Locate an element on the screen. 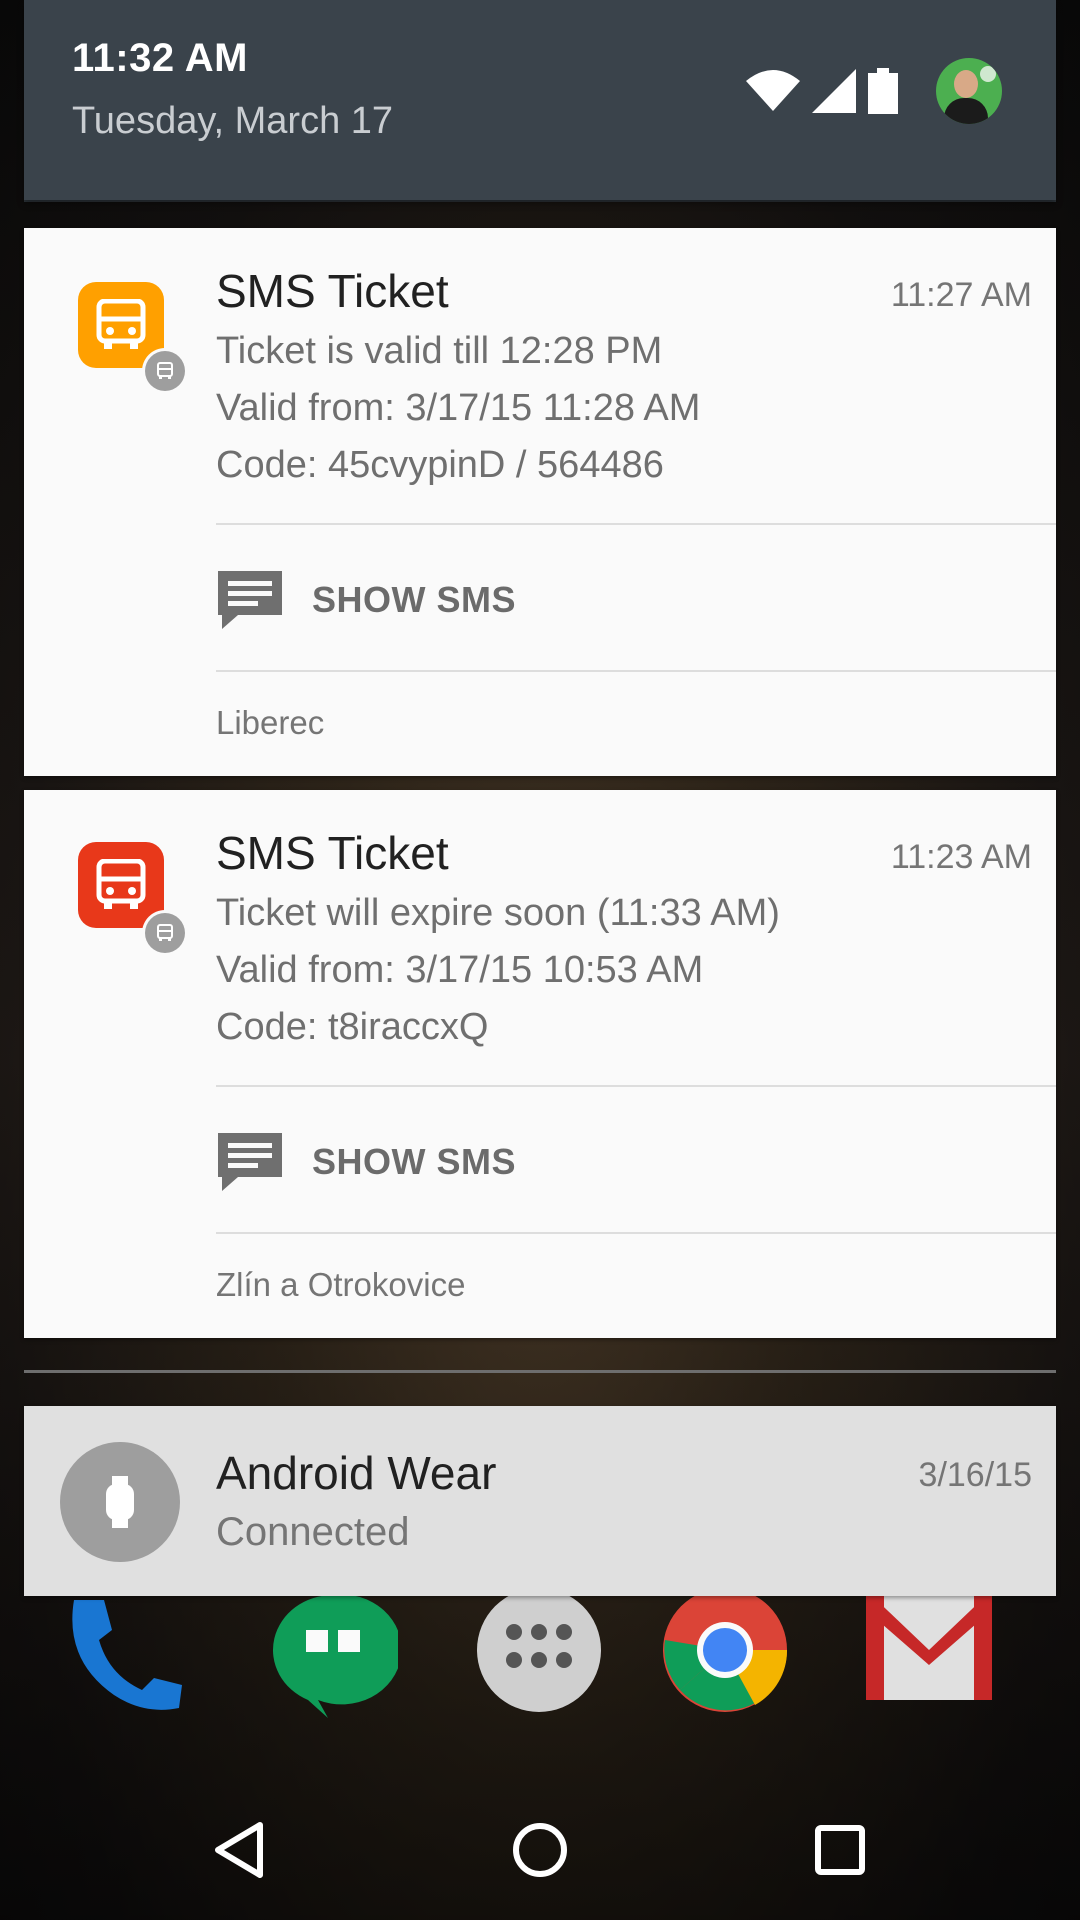 The image size is (1080, 1920). recents-button is located at coordinates (840, 1850).